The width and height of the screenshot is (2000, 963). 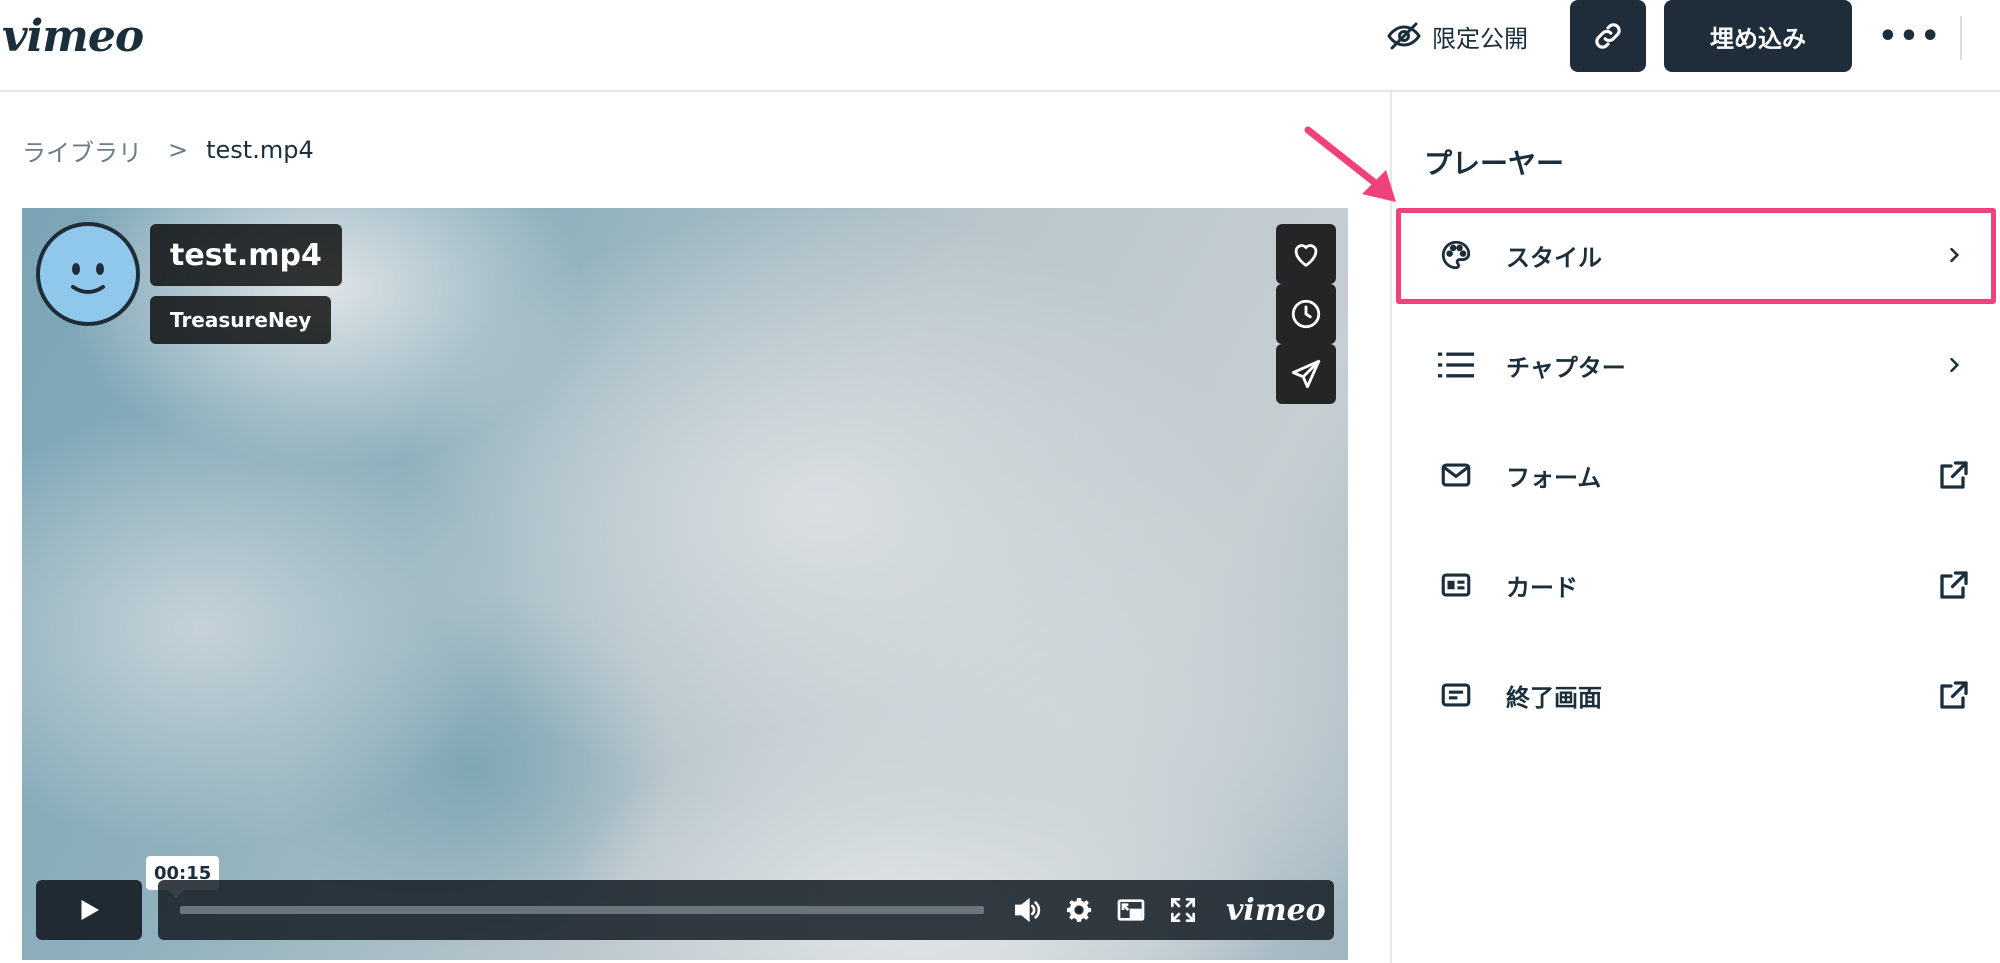 I want to click on like-button, so click(x=1306, y=254).